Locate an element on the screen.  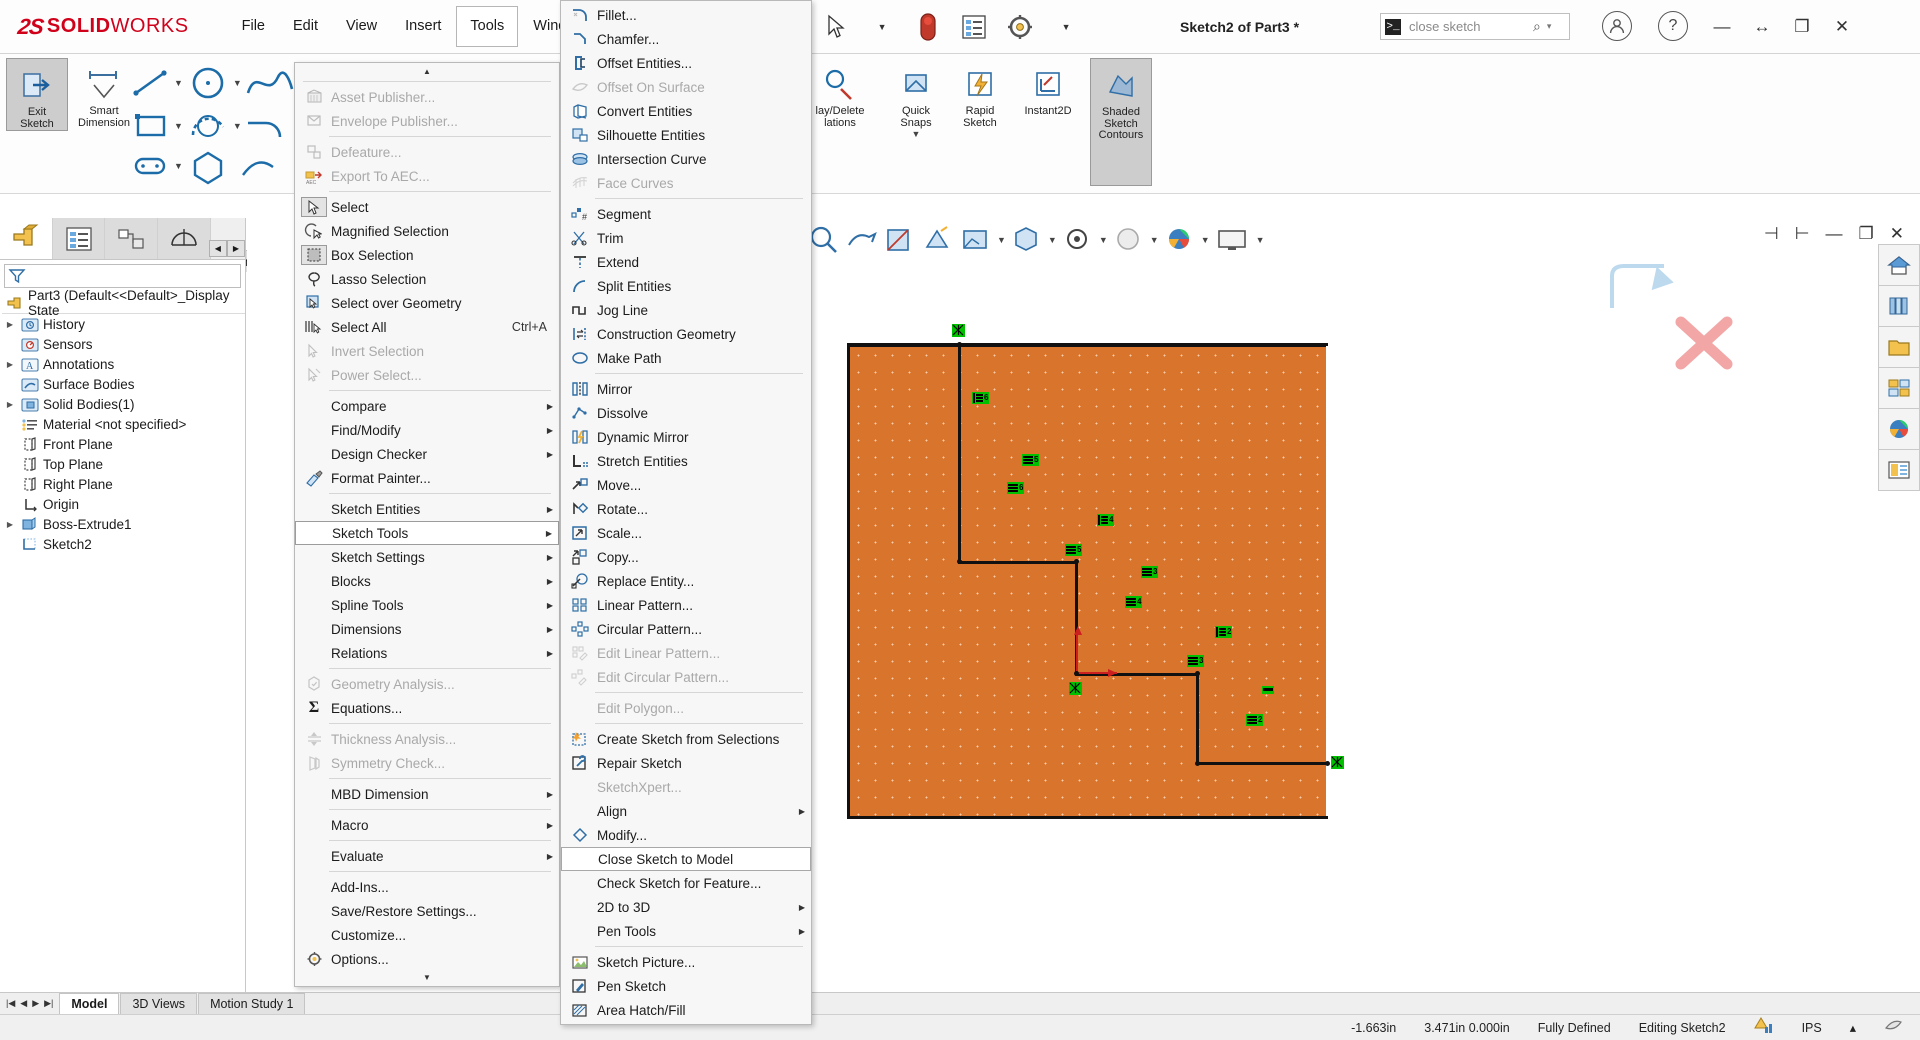
view-palette-icon is located at coordinates (1899, 388).